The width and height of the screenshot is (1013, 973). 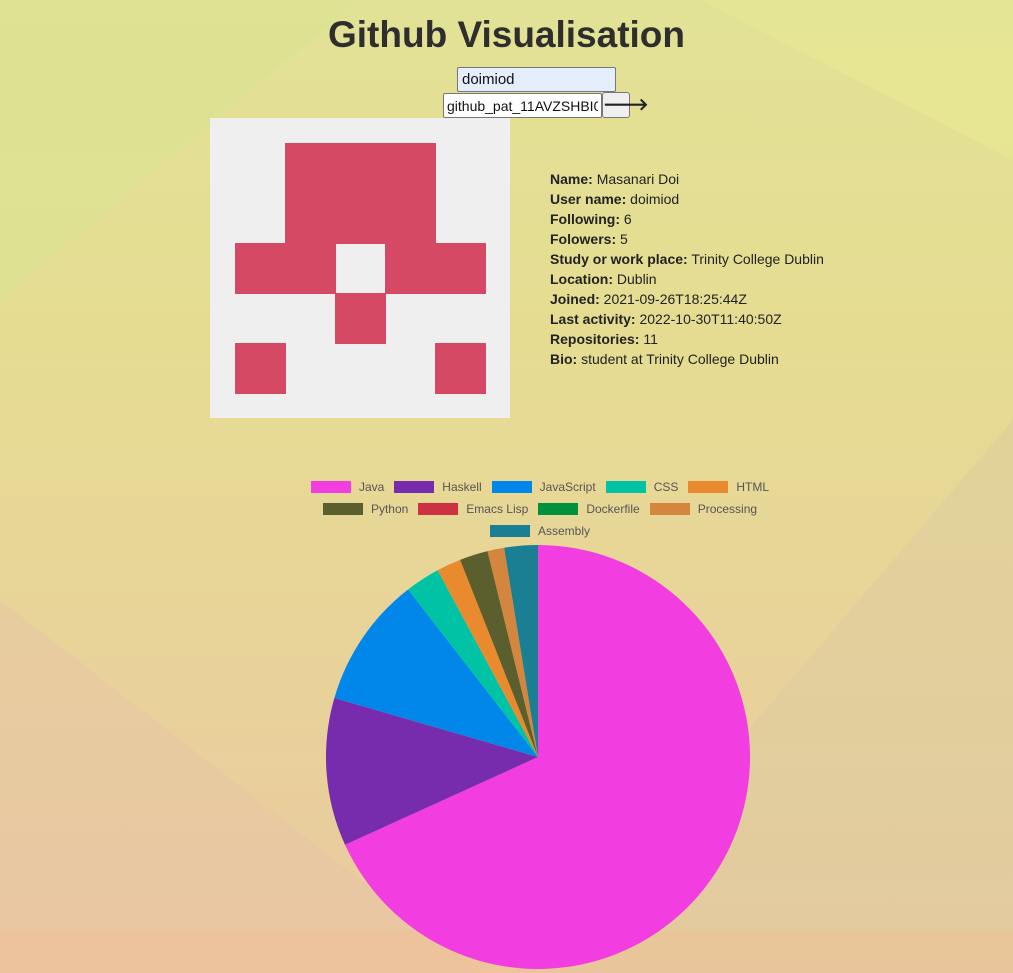 I want to click on profile-joined: Joined: 2021-09-26T18:25:44Z, so click(x=648, y=299).